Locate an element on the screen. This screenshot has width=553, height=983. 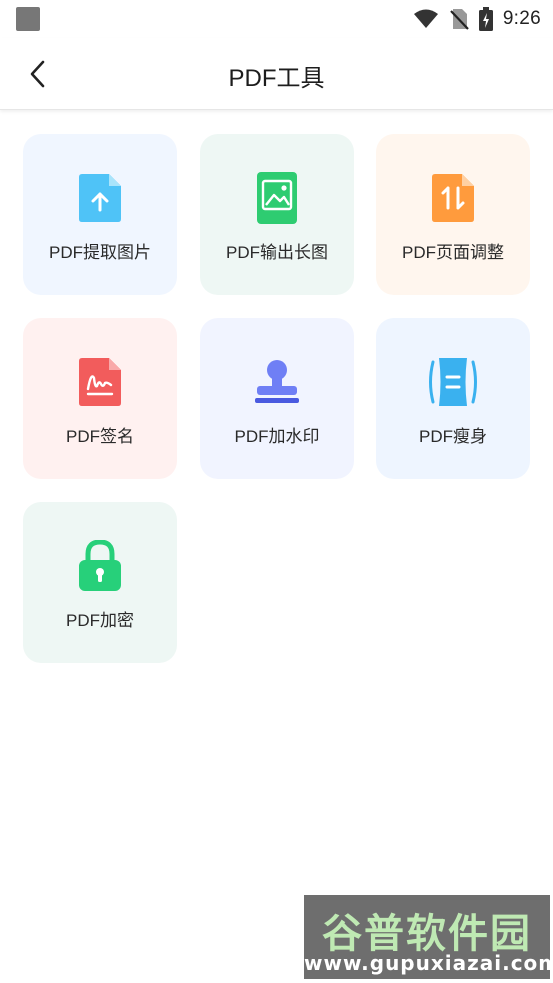
pdf-encrypt-lock-icon is located at coordinates (100, 566).